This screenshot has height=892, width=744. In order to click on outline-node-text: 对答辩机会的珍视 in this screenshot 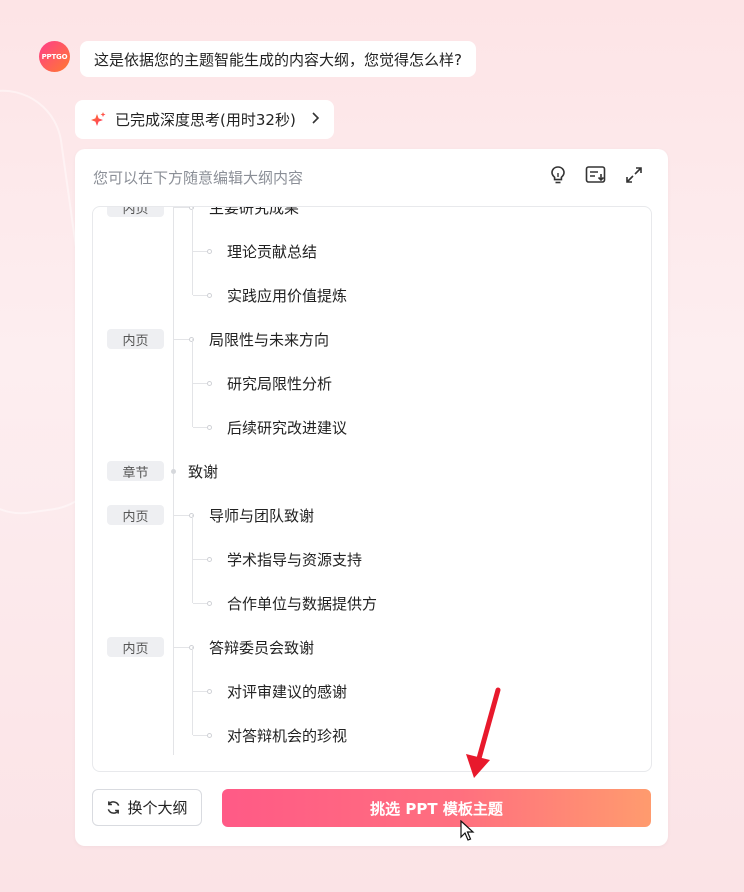, I will do `click(287, 735)`.